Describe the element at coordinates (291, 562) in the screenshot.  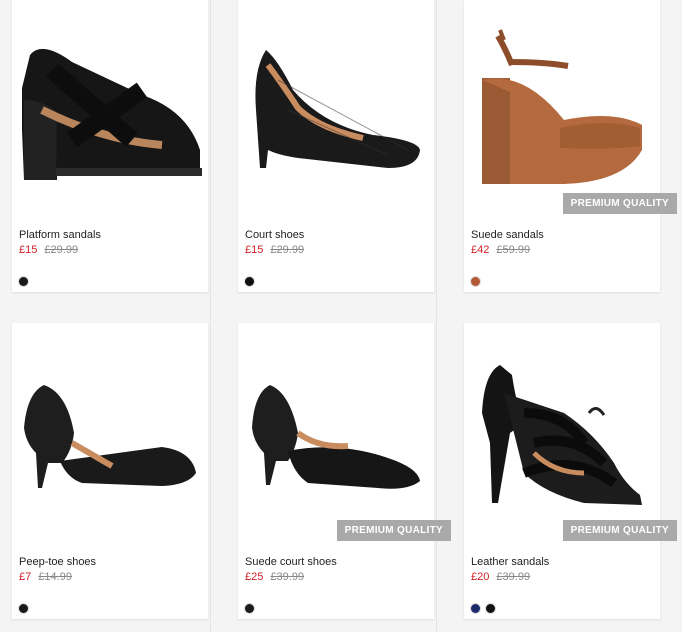
I see `product-name: Suede court shoes` at that location.